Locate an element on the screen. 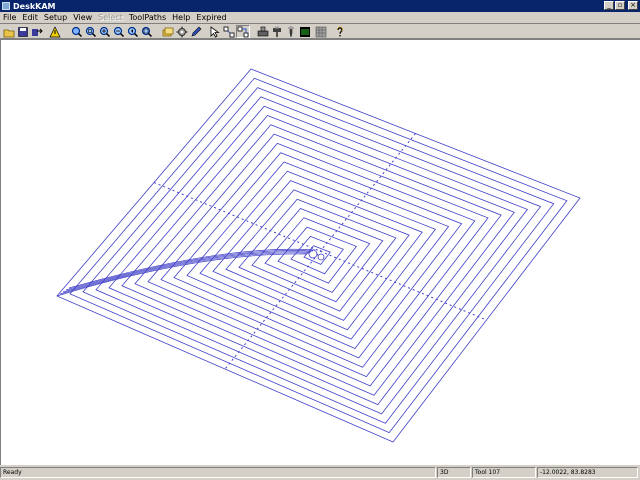  select-chain-icon is located at coordinates (243, 31).